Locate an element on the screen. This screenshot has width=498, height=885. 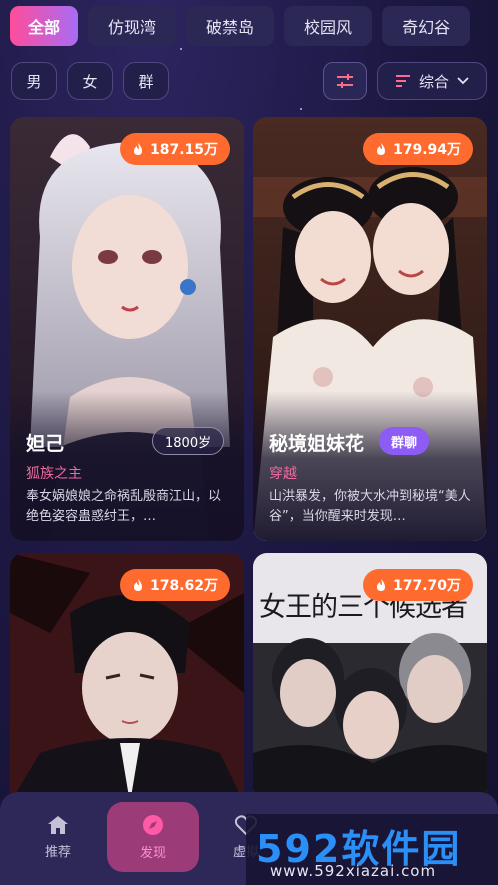
nav-label: 发现 is located at coordinates (152, 853).